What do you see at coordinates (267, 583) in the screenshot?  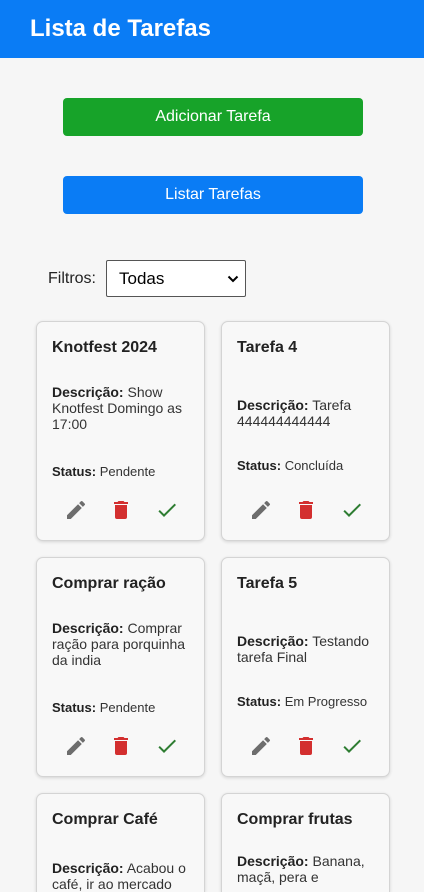 I see `task-title: Tarefa 5` at bounding box center [267, 583].